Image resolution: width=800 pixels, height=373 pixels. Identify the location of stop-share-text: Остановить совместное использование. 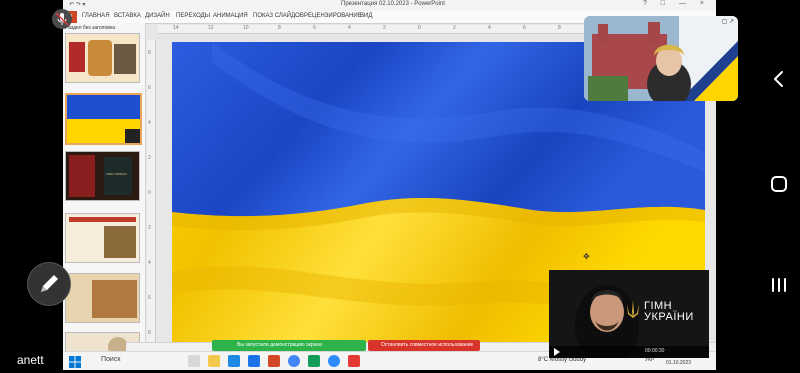
(427, 345).